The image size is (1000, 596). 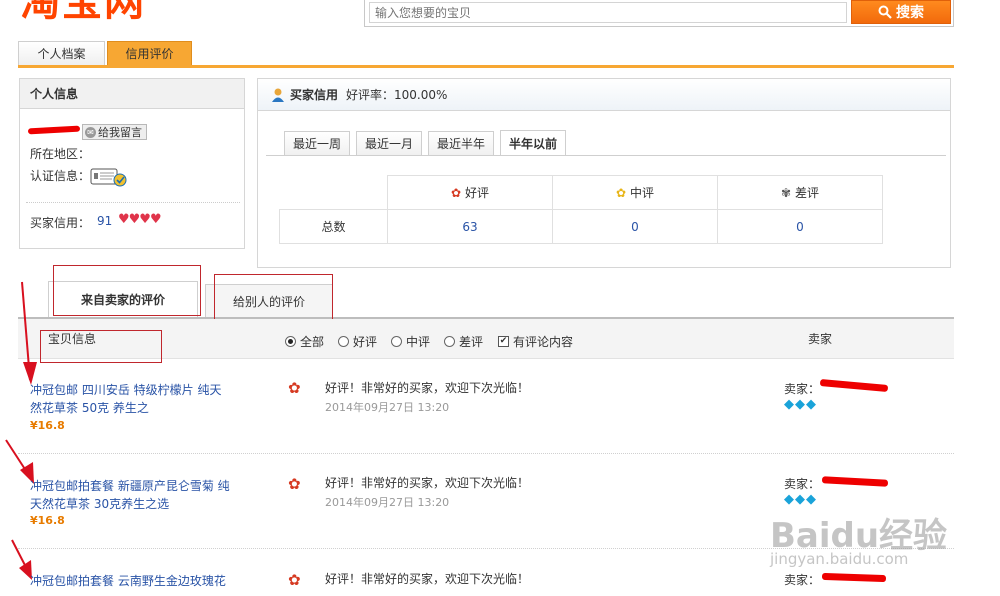 What do you see at coordinates (333, 226) in the screenshot?
I see `rating-row-label: 总数` at bounding box center [333, 226].